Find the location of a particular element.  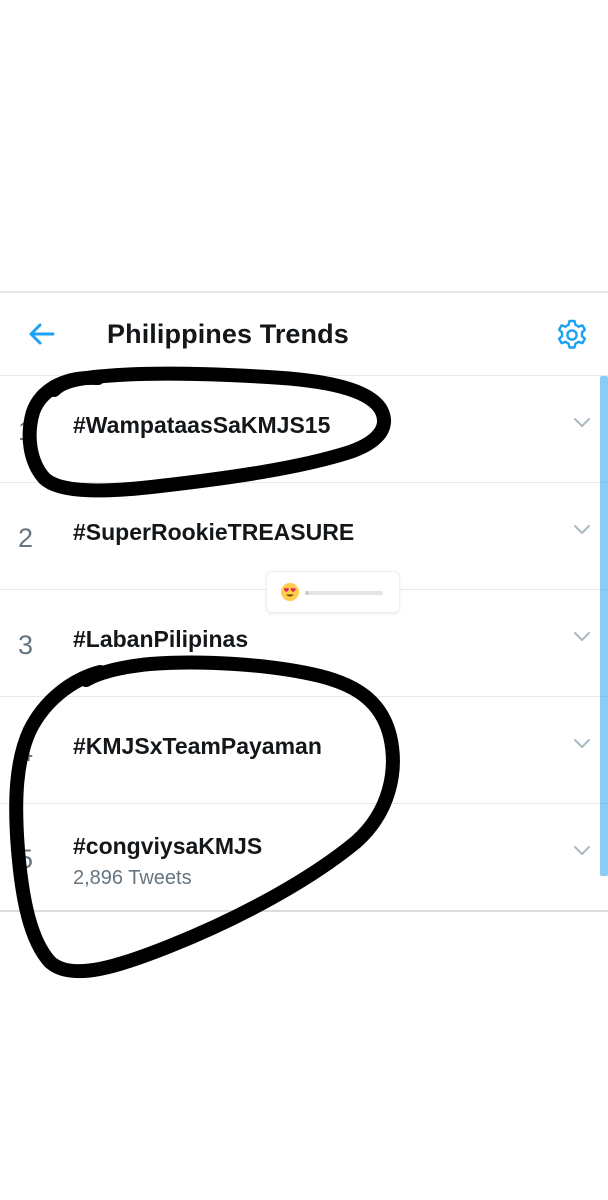

page-title: Philippines Trends is located at coordinates (228, 334).